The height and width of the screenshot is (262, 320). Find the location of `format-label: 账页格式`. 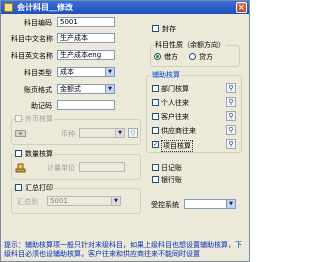

format-label: 账页格式 is located at coordinates (38, 90).